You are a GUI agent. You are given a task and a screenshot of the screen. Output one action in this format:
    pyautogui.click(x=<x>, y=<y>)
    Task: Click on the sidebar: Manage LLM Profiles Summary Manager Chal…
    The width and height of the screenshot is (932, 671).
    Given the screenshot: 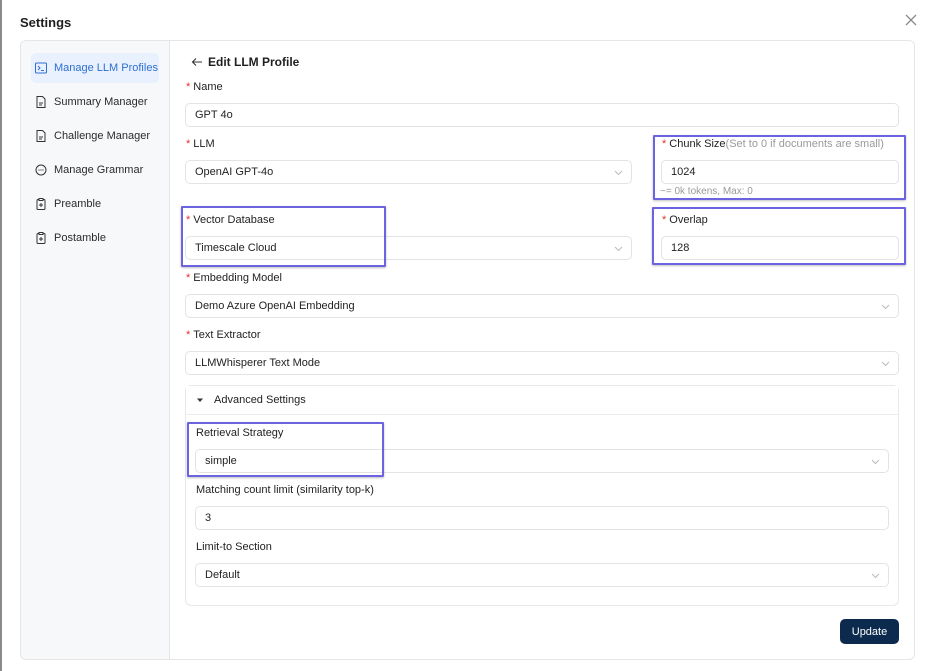 What is the action you would take?
    pyautogui.click(x=95, y=350)
    